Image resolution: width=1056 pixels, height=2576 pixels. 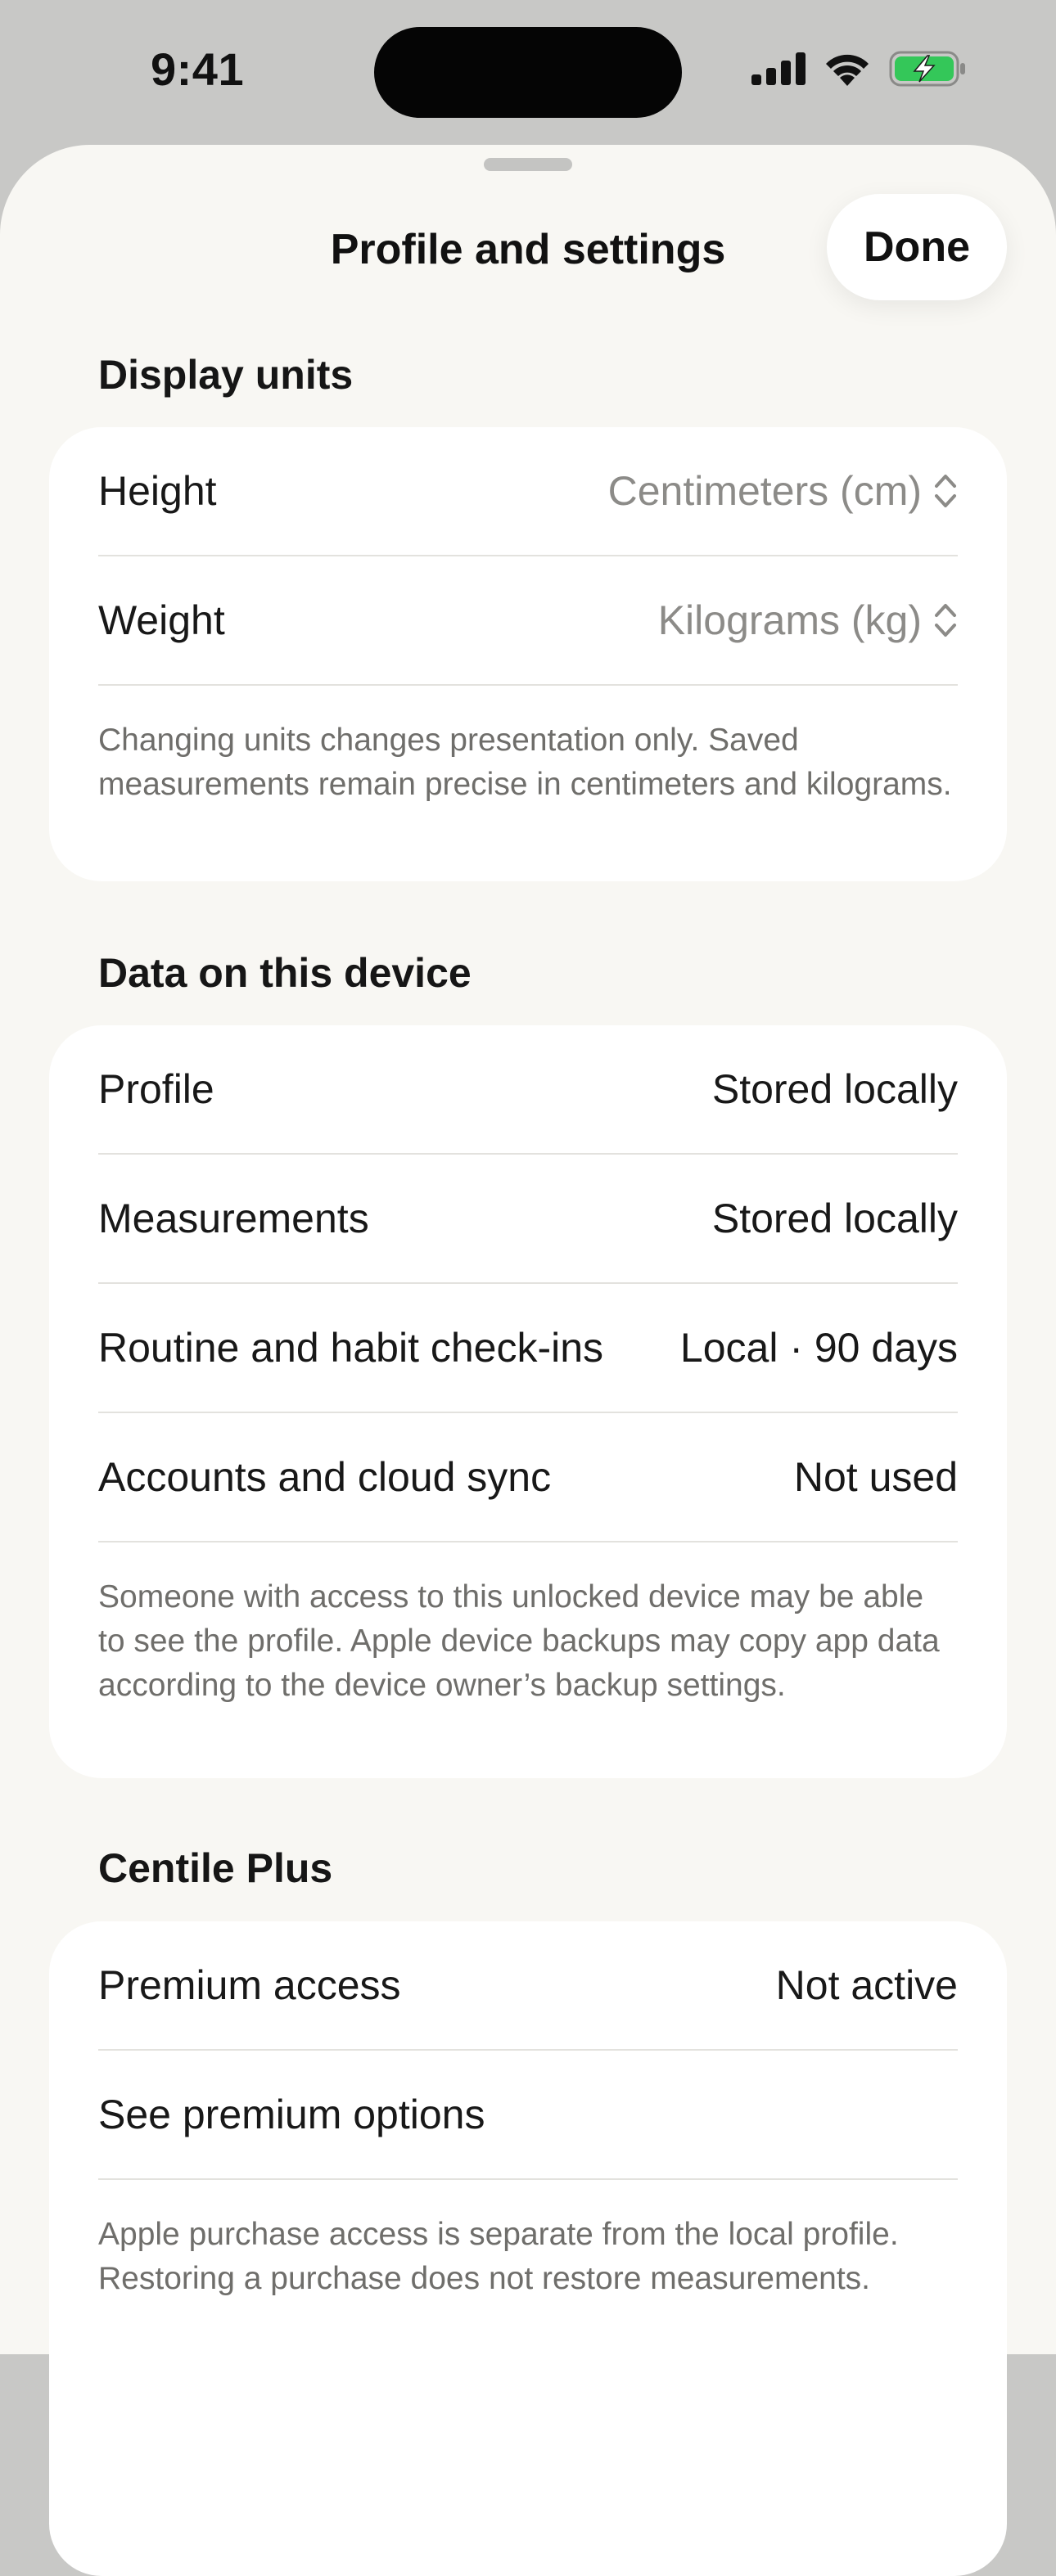 I want to click on battery-charging-icon, so click(x=927, y=69).